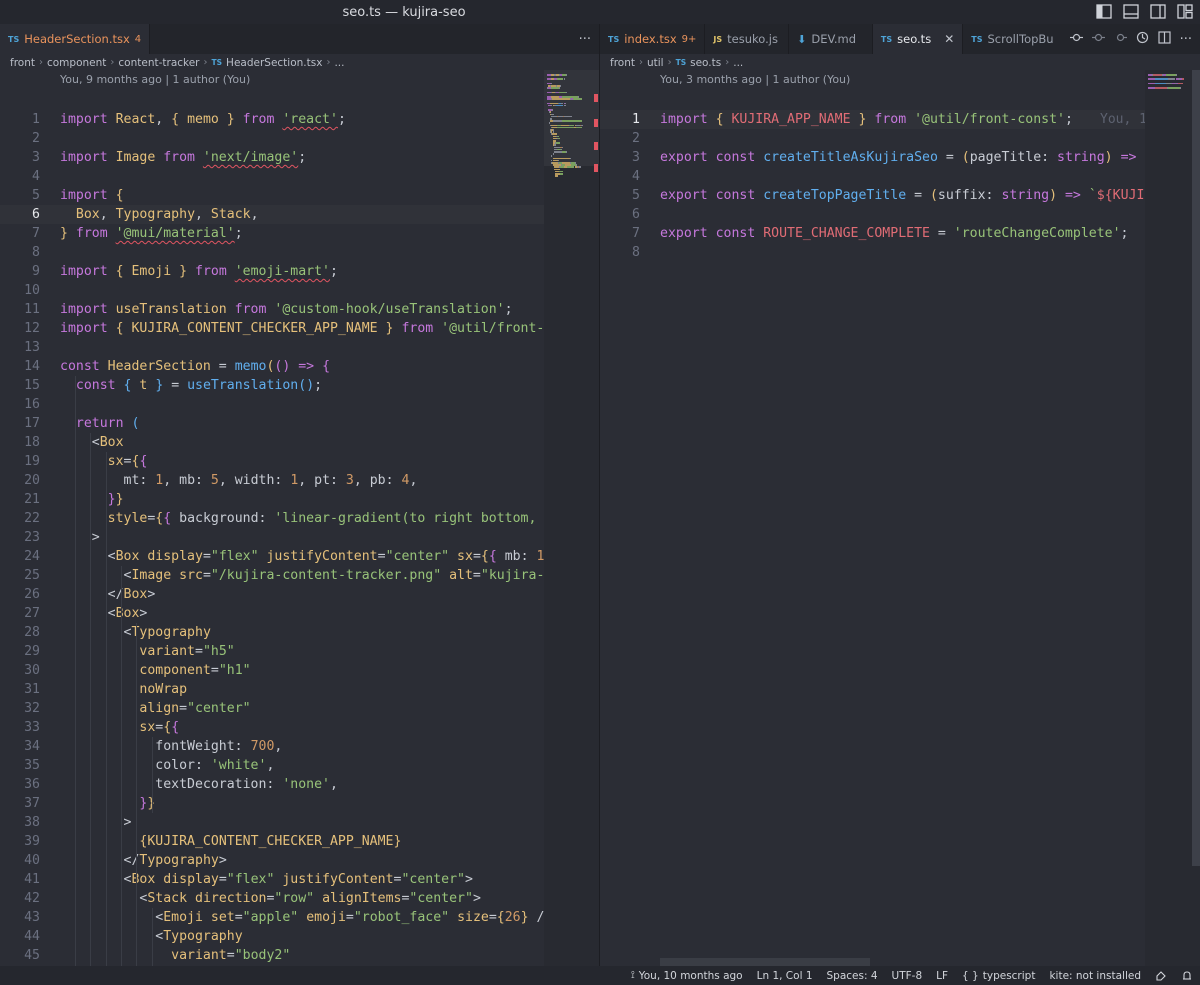 Image resolution: width=1200 pixels, height=985 pixels. Describe the element at coordinates (1161, 976) in the screenshot. I see `feedback-icon` at that location.